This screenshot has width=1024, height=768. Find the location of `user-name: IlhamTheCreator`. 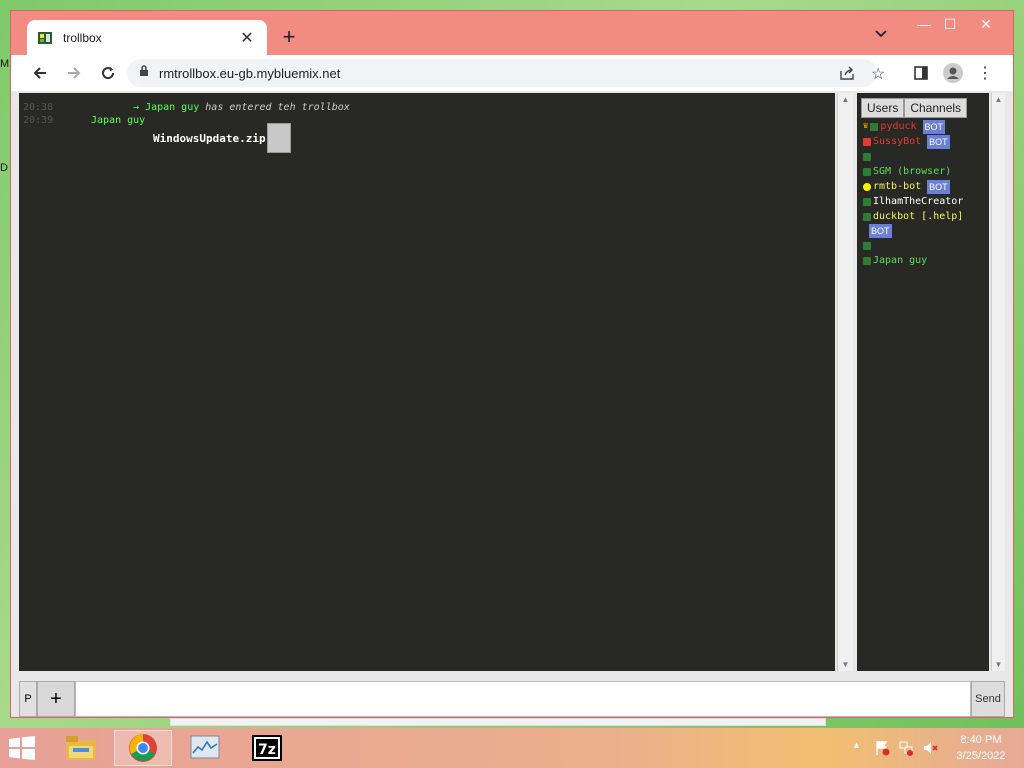

user-name: IlhamTheCreator is located at coordinates (918, 201).